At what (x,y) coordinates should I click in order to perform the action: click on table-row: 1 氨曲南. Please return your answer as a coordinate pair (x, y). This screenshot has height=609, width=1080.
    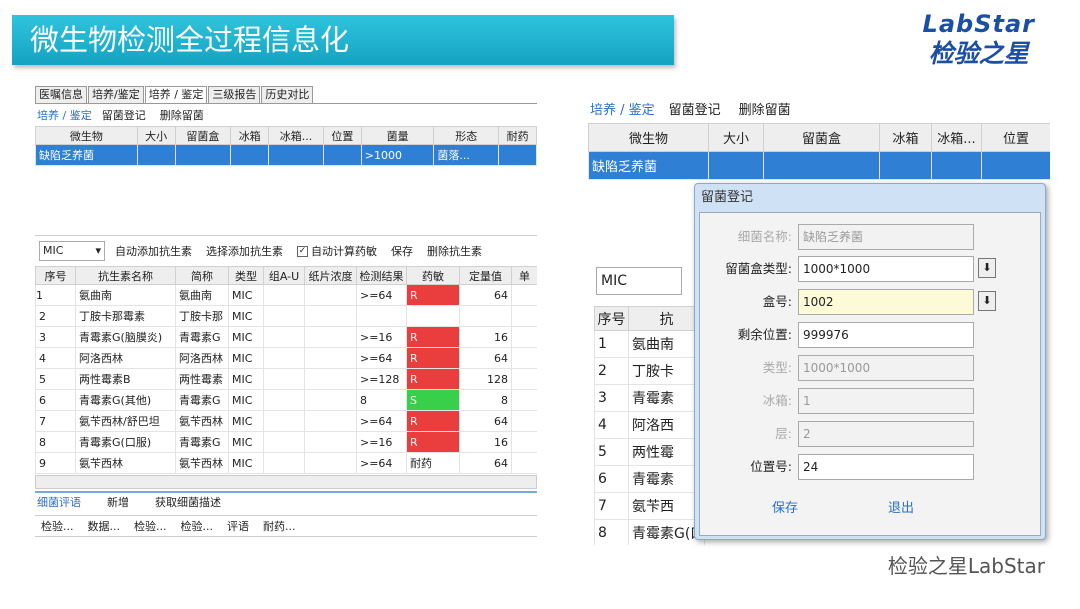
    Looking at the image, I should click on (649, 344).